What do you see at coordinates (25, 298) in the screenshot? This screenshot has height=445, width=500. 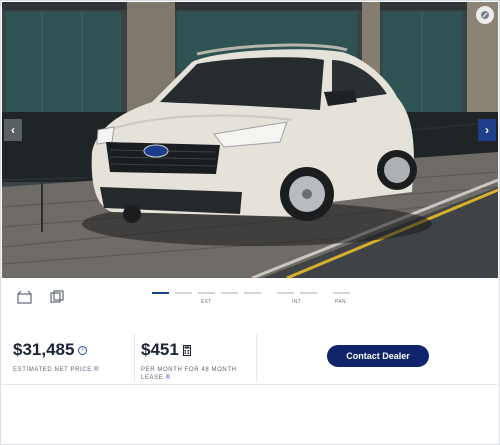 I see `car-view-icon` at bounding box center [25, 298].